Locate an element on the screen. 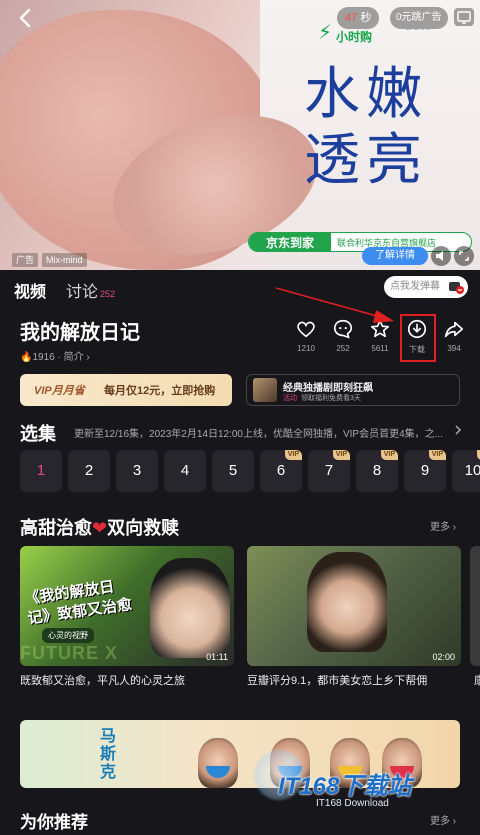  ad-label: 广告 is located at coordinates (25, 260).